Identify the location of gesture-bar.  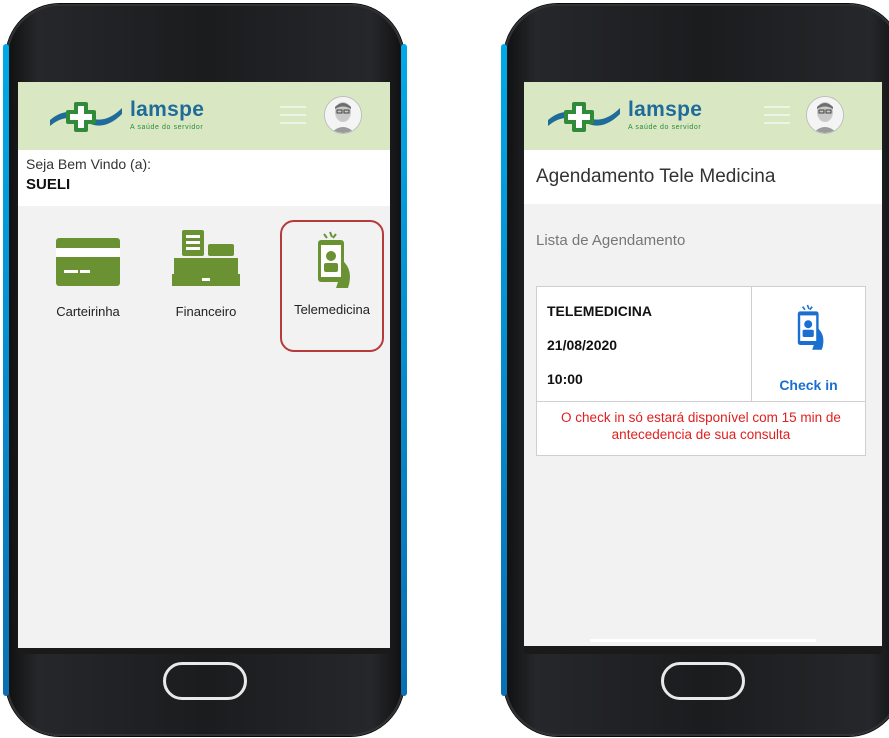
(703, 640).